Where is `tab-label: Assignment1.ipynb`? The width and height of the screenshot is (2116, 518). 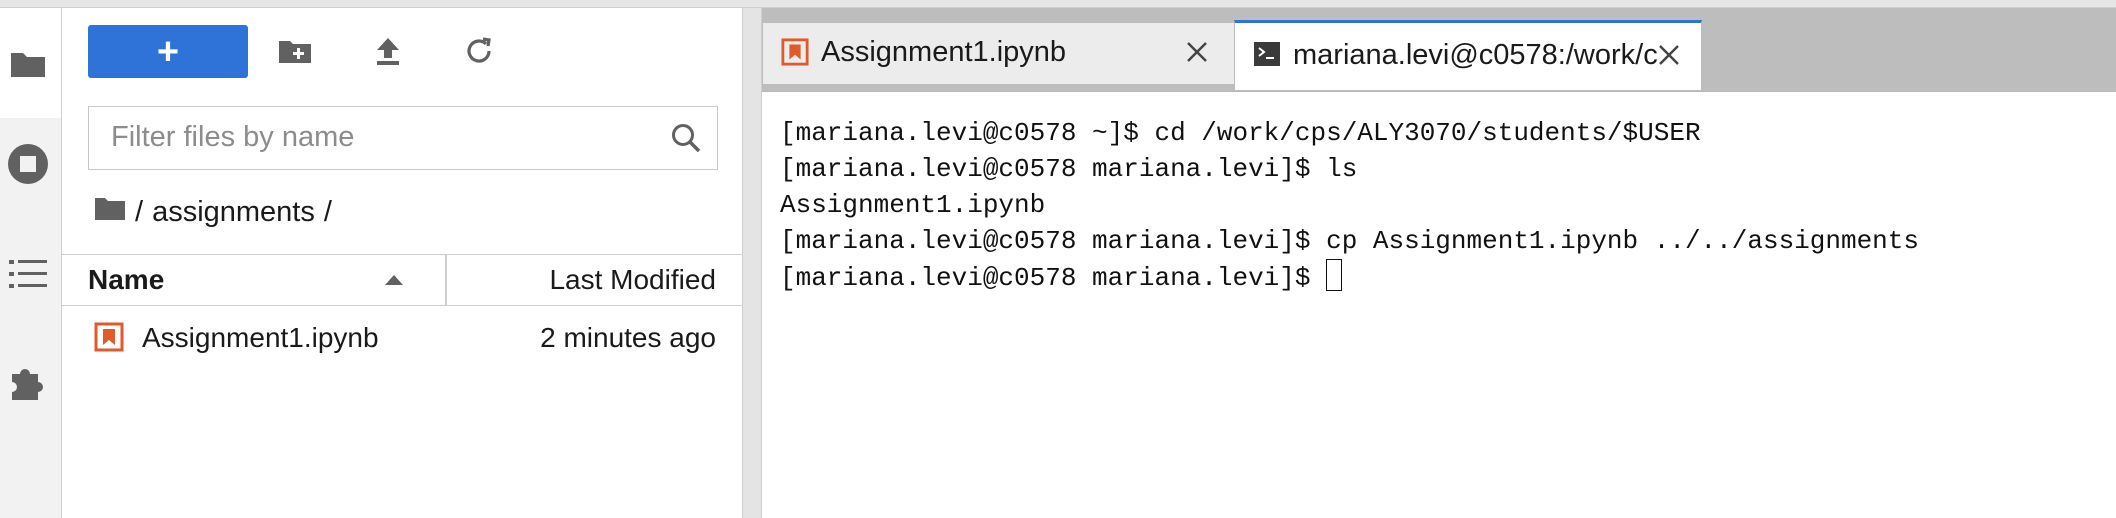
tab-label: Assignment1.ipynb is located at coordinates (944, 52).